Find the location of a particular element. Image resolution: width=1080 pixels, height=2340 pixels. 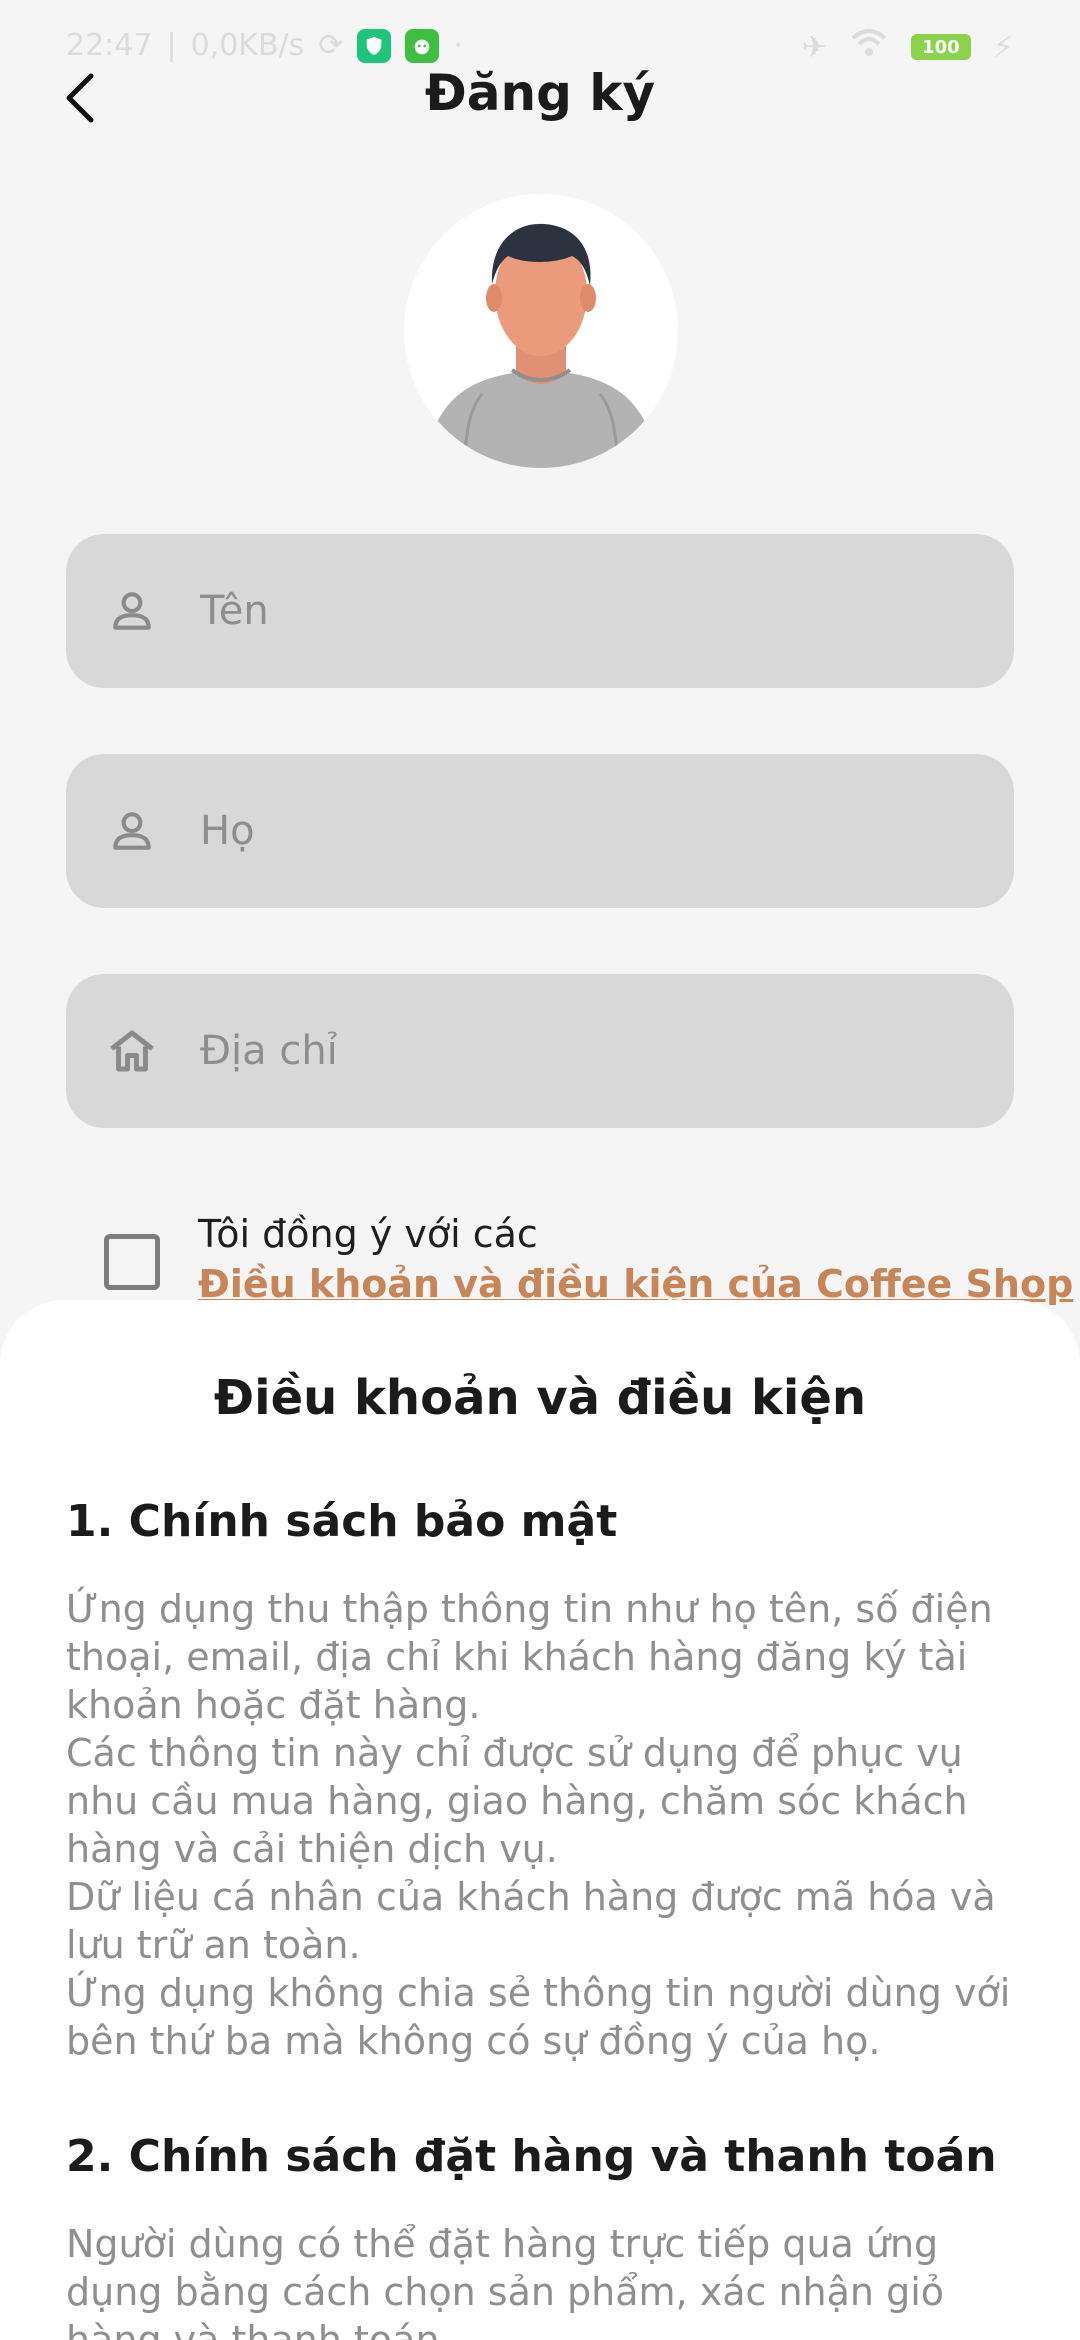

home-icon is located at coordinates (132, 1051).